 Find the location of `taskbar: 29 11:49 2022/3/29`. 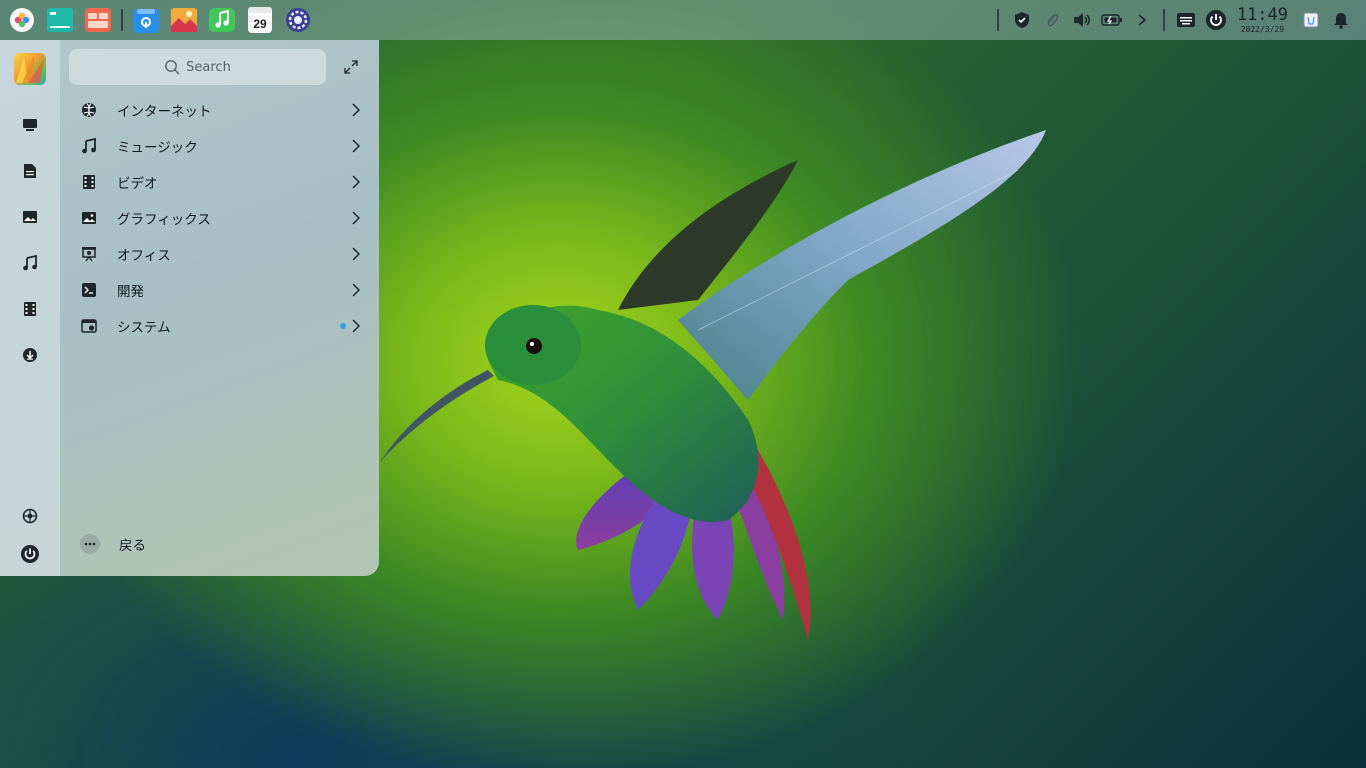

taskbar: 29 11:49 2022/3/29 is located at coordinates (683, 20).